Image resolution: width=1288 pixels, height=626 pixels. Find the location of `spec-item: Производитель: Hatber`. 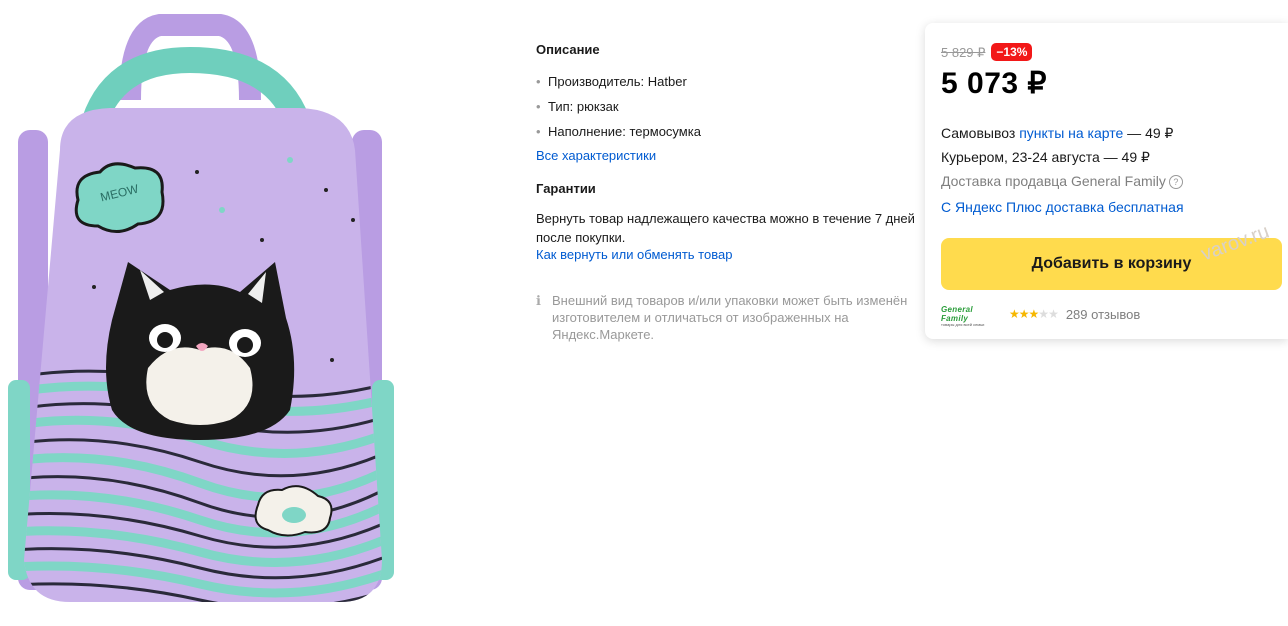

spec-item: Производитель: Hatber is located at coordinates (726, 85).